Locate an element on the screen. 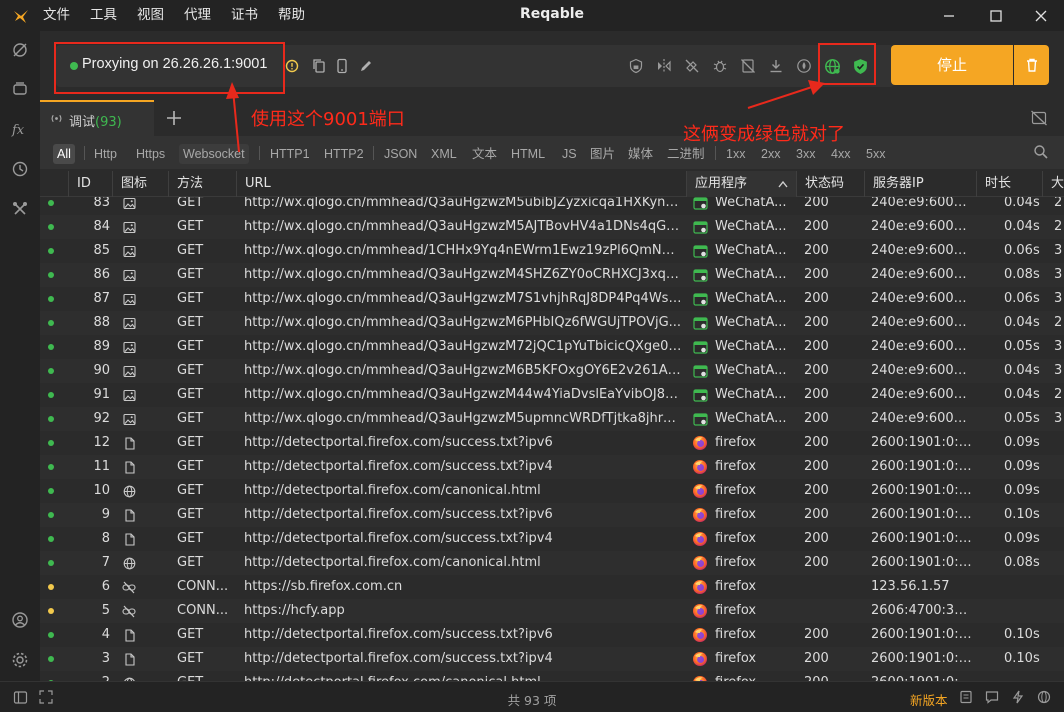  https-lock-icon is located at coordinates (636, 66).